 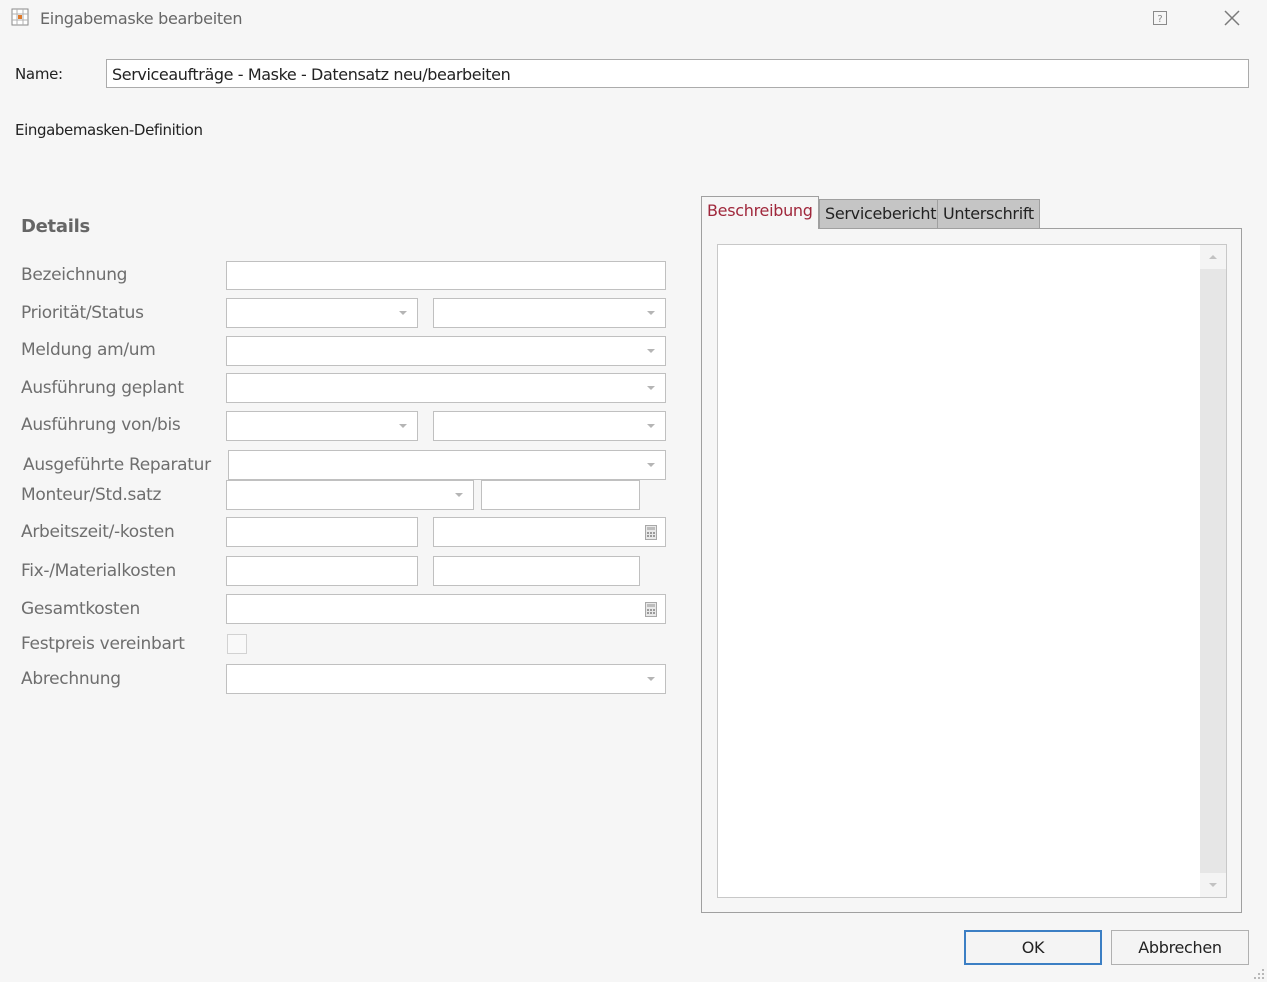 What do you see at coordinates (549, 313) in the screenshot?
I see `status-select` at bounding box center [549, 313].